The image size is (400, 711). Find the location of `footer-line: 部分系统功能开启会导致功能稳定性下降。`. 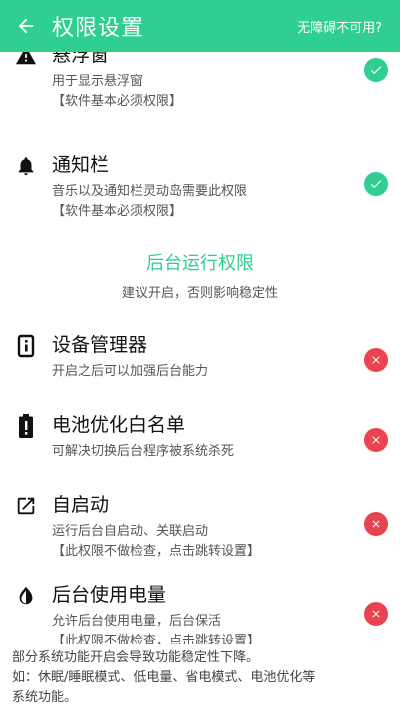

footer-line: 部分系统功能开启会导致功能稳定性下降。 is located at coordinates (136, 657).